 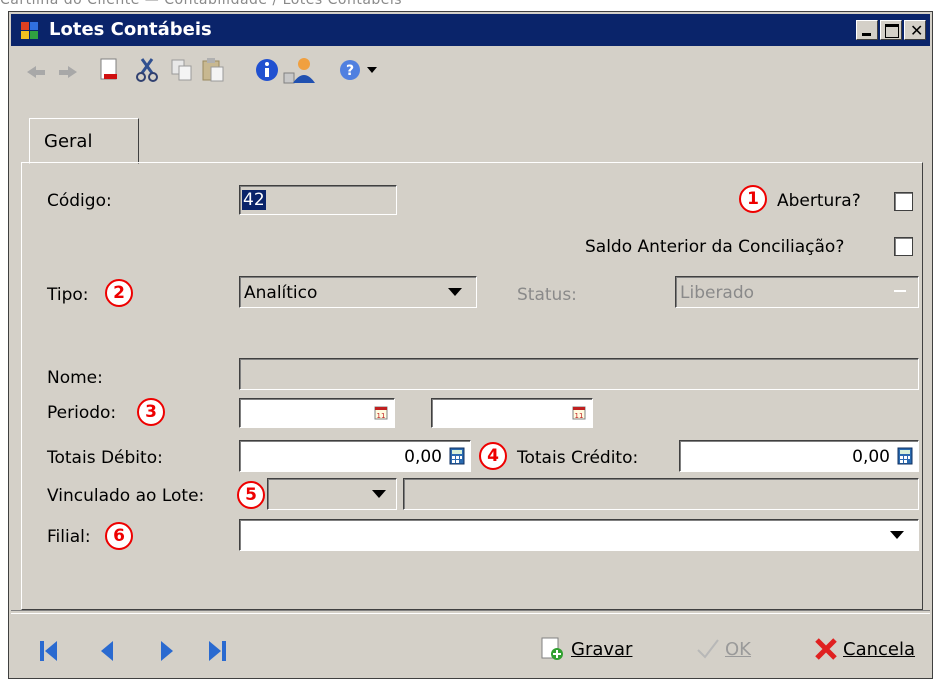 What do you see at coordinates (470, 30) in the screenshot?
I see `title-bar: Lotes Contábeis ✕` at bounding box center [470, 30].